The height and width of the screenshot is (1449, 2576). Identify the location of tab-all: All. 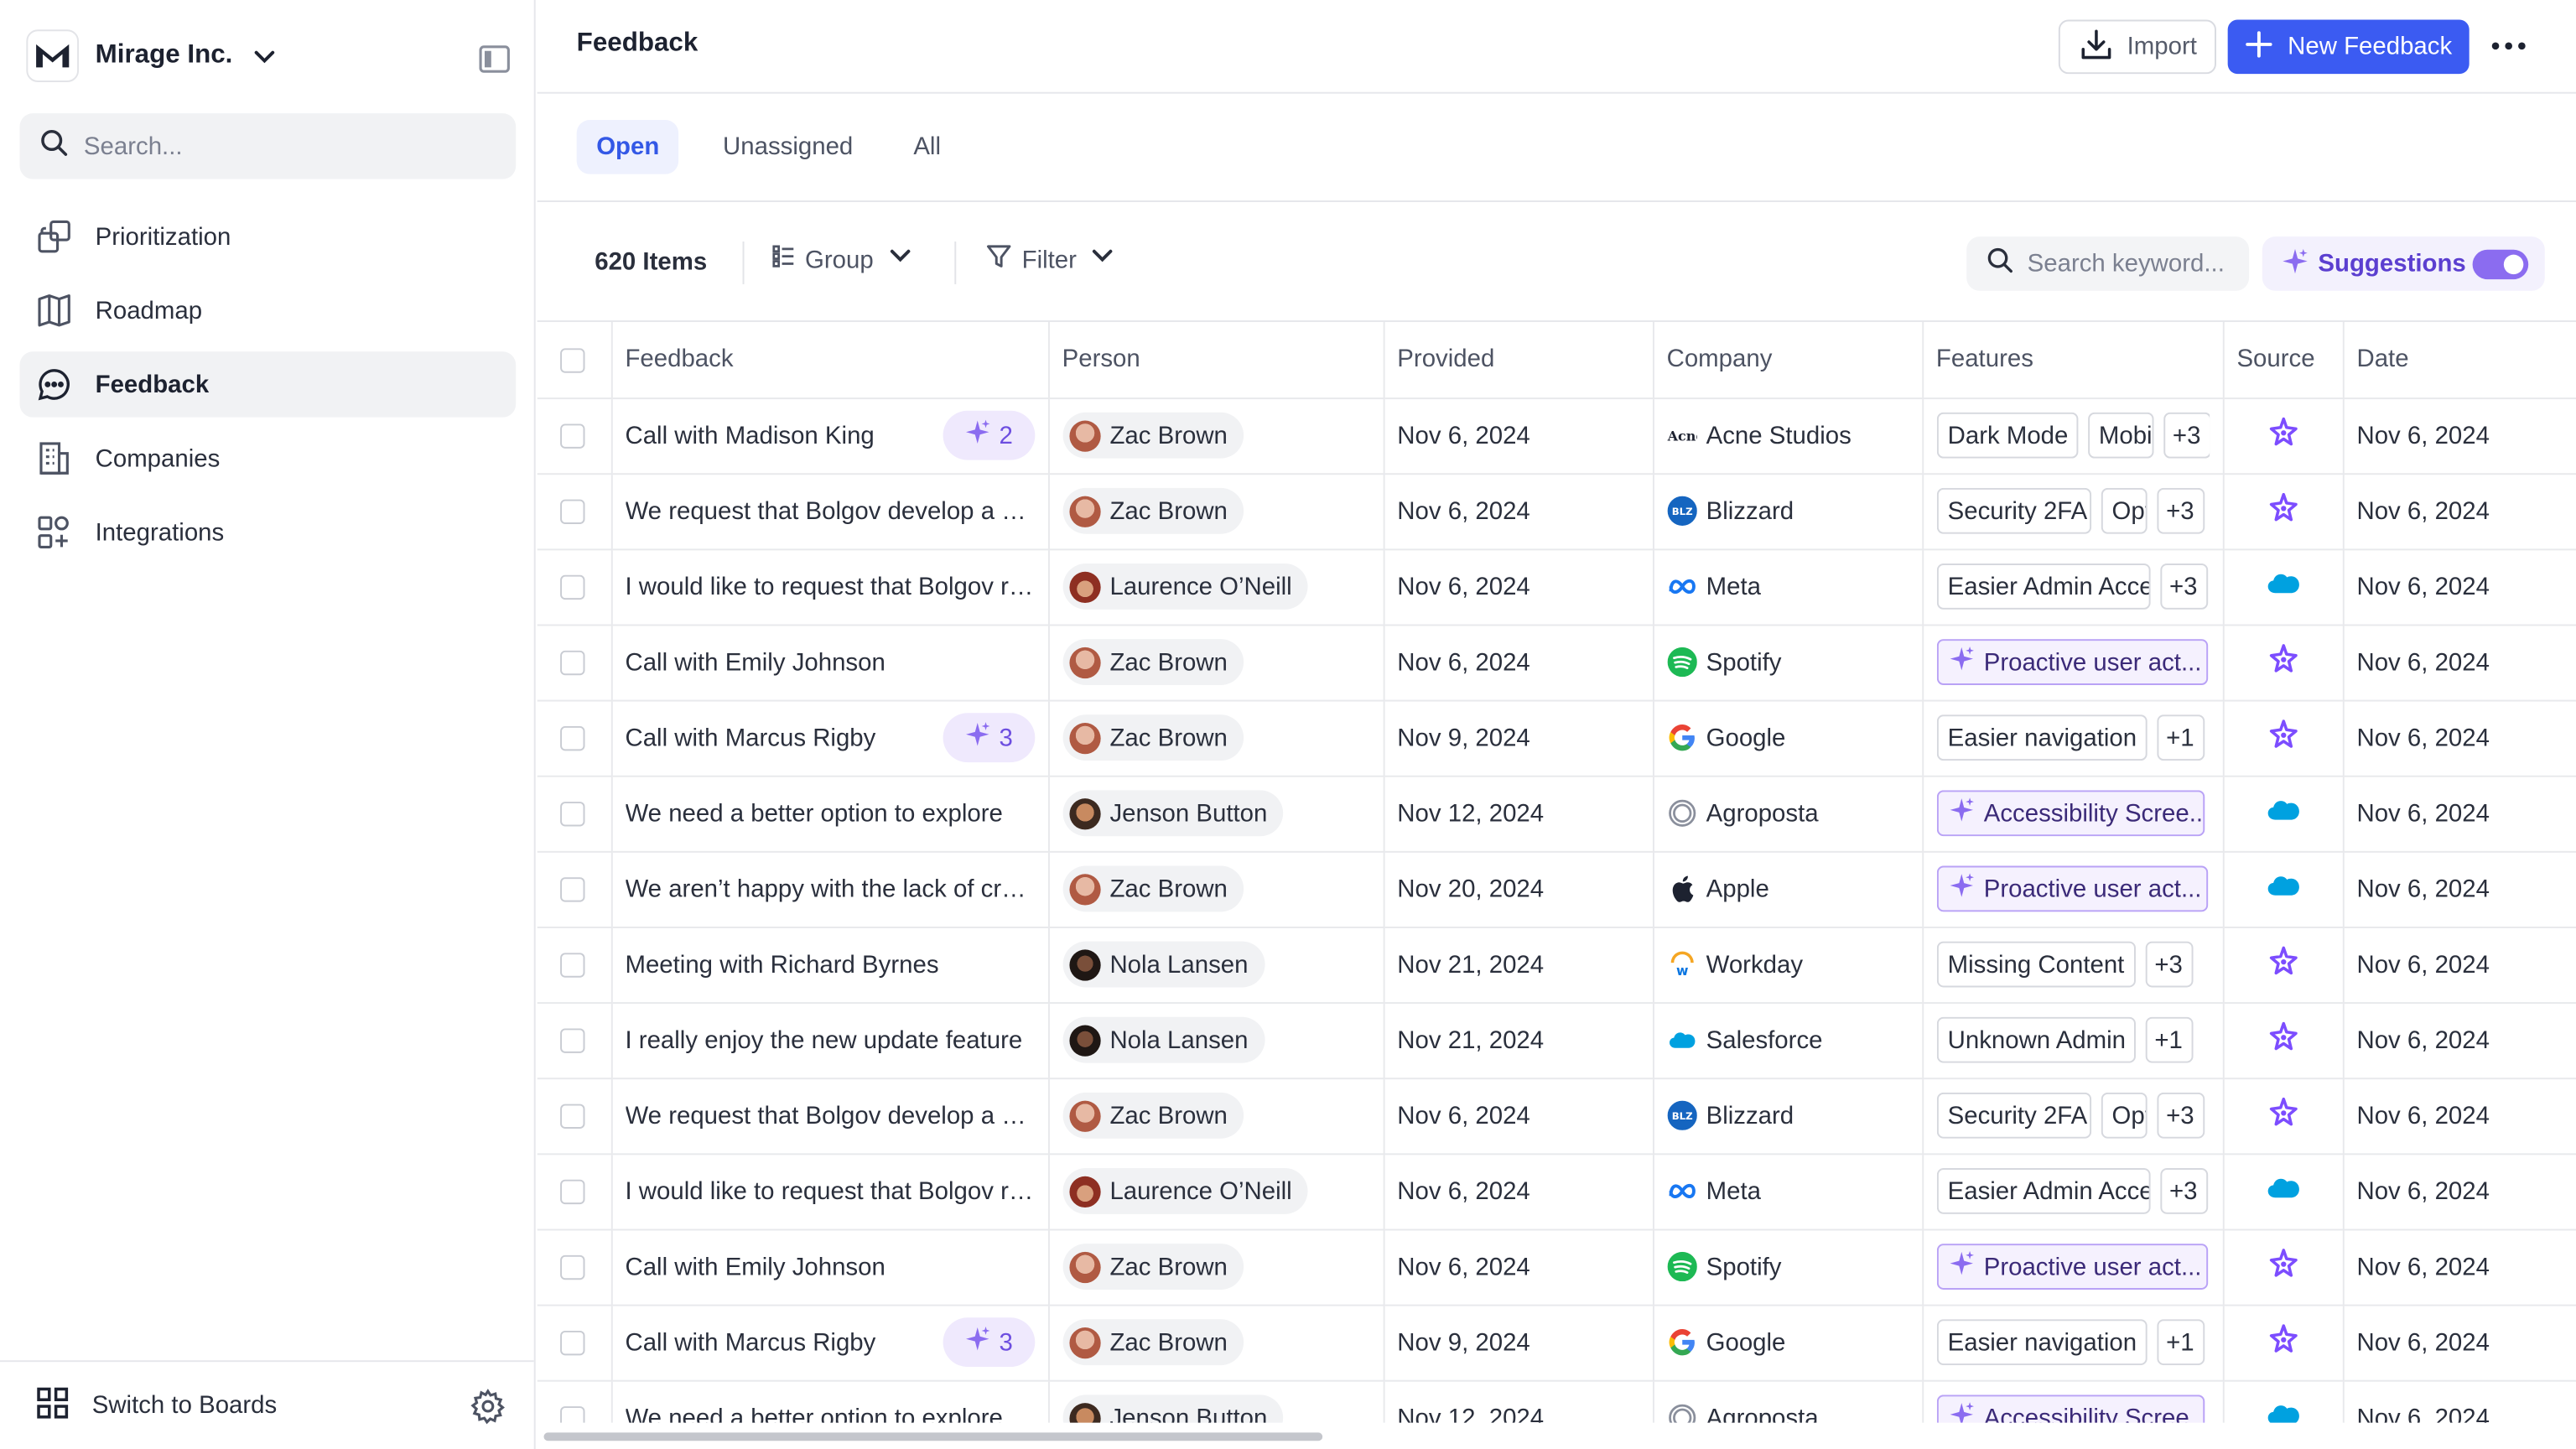
(927, 147).